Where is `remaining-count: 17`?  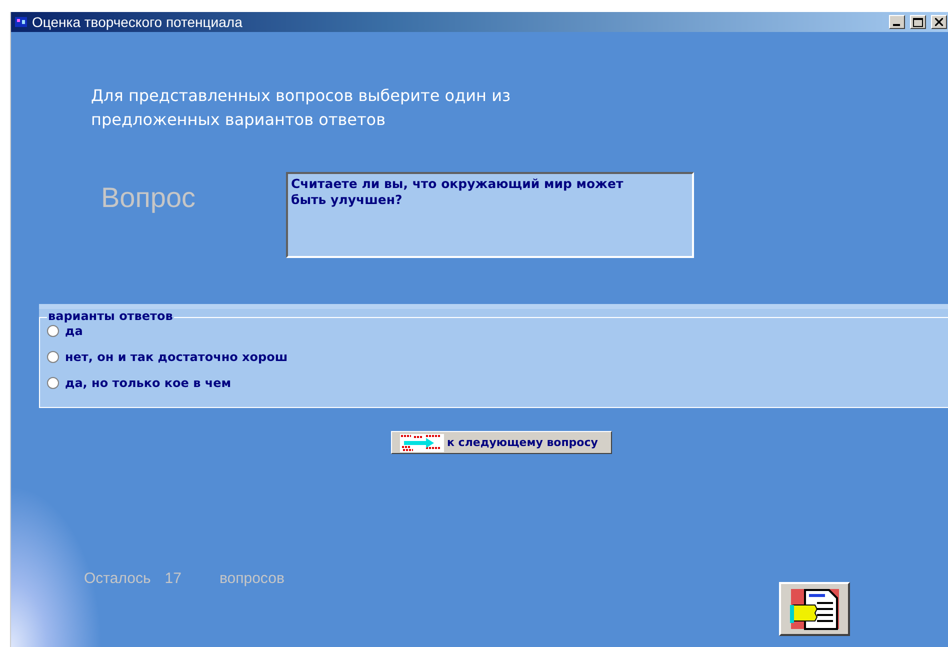 remaining-count: 17 is located at coordinates (173, 578).